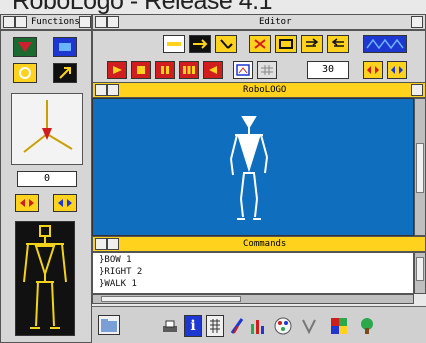 This screenshot has width=426, height=343. I want to click on stage-title: RoboLOGO, so click(265, 90).